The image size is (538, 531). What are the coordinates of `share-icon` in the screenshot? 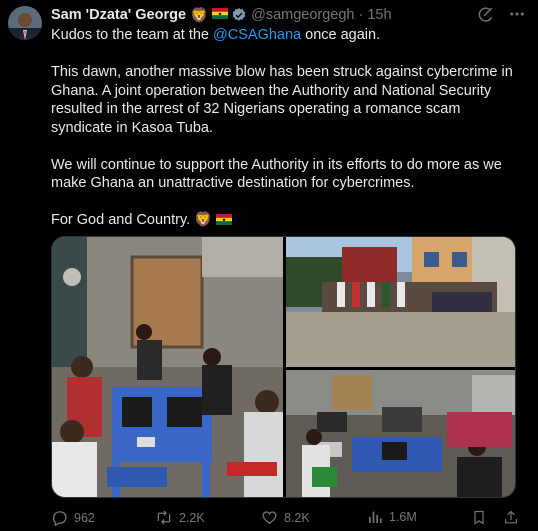 It's located at (511, 517).